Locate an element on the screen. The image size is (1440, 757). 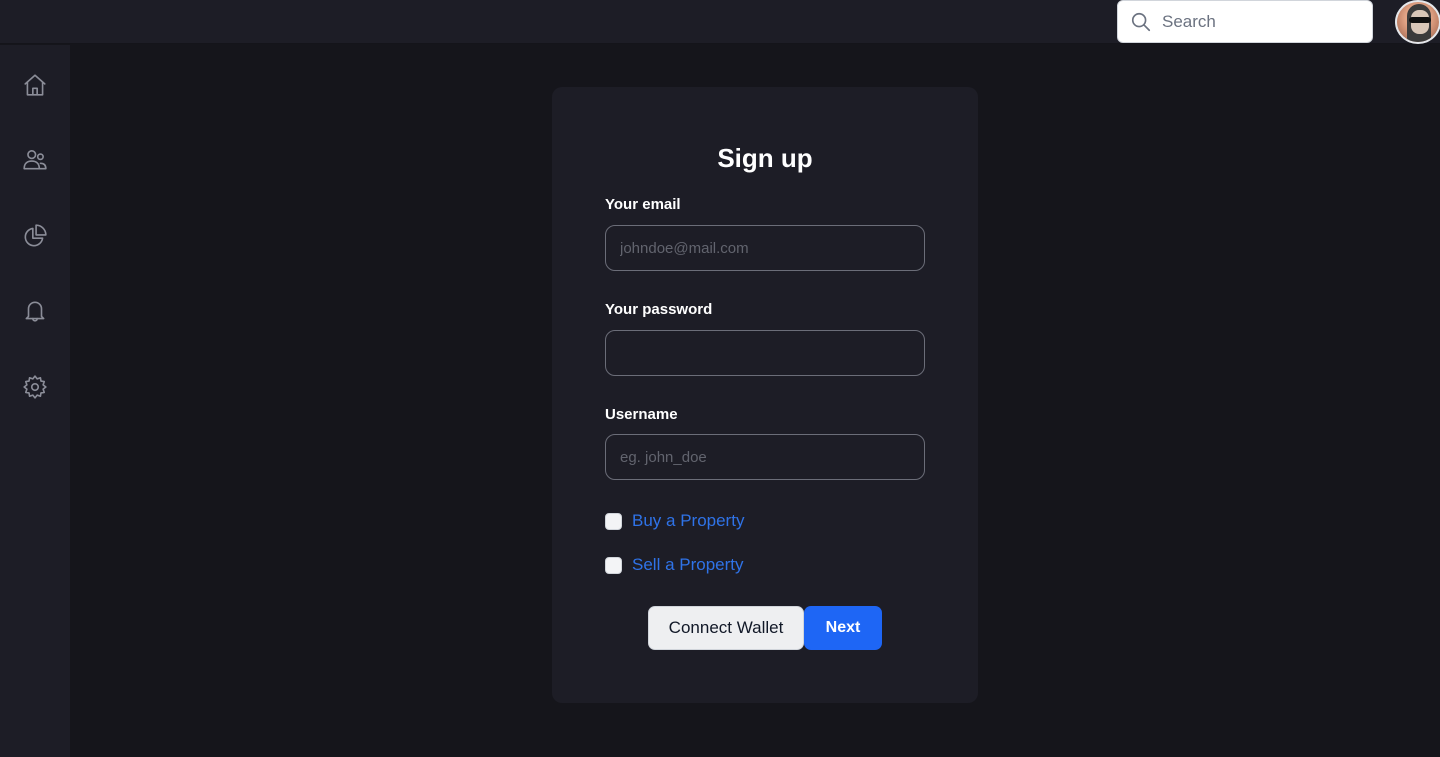
search-box is located at coordinates (1245, 21).